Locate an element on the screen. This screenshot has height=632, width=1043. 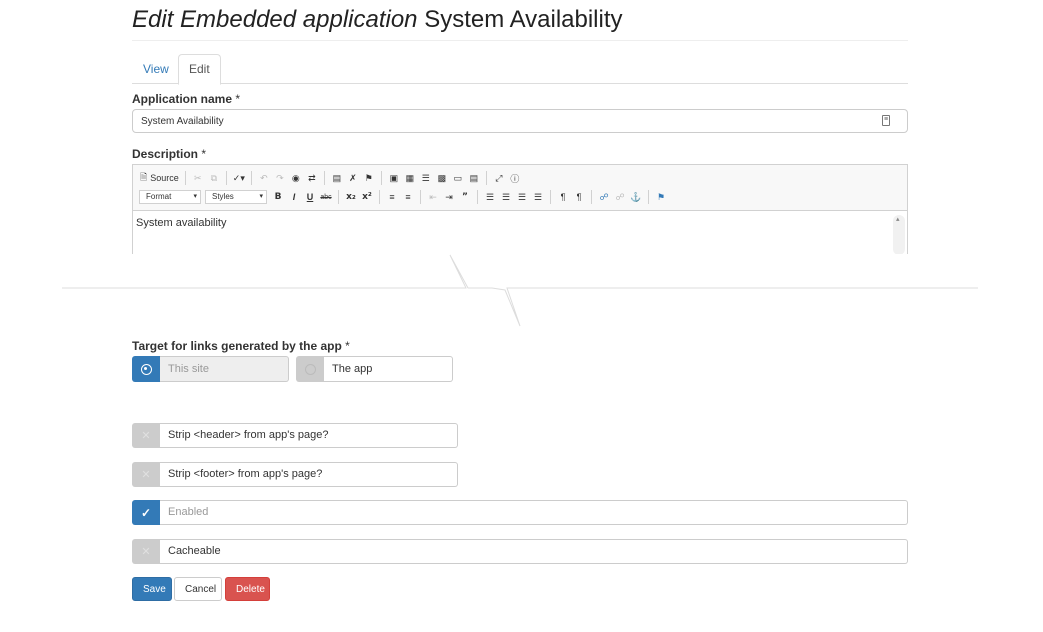
iframe-icon: ▭ is located at coordinates (458, 178).